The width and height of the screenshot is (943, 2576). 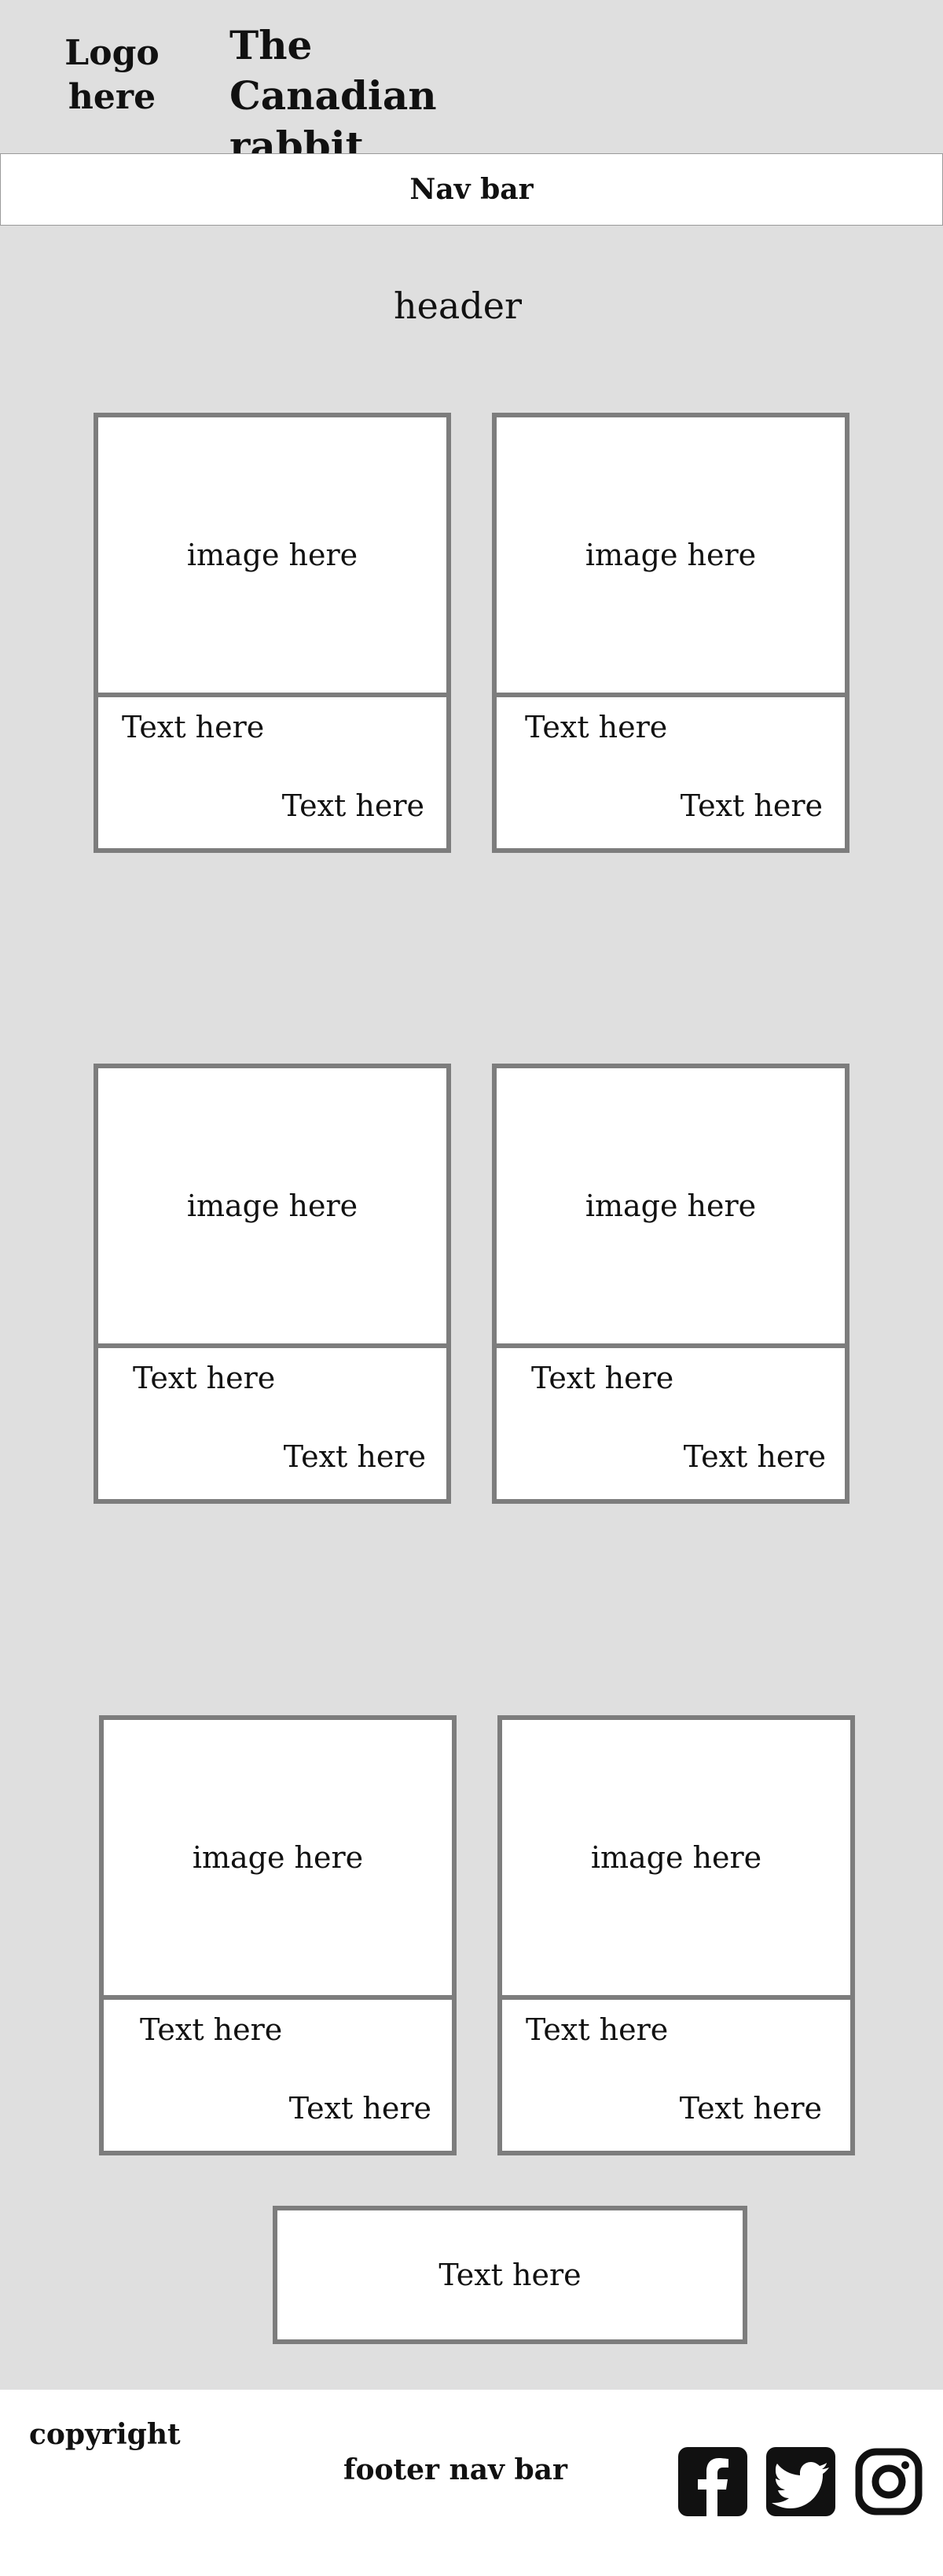 What do you see at coordinates (458, 306) in the screenshot?
I see `page-header: header` at bounding box center [458, 306].